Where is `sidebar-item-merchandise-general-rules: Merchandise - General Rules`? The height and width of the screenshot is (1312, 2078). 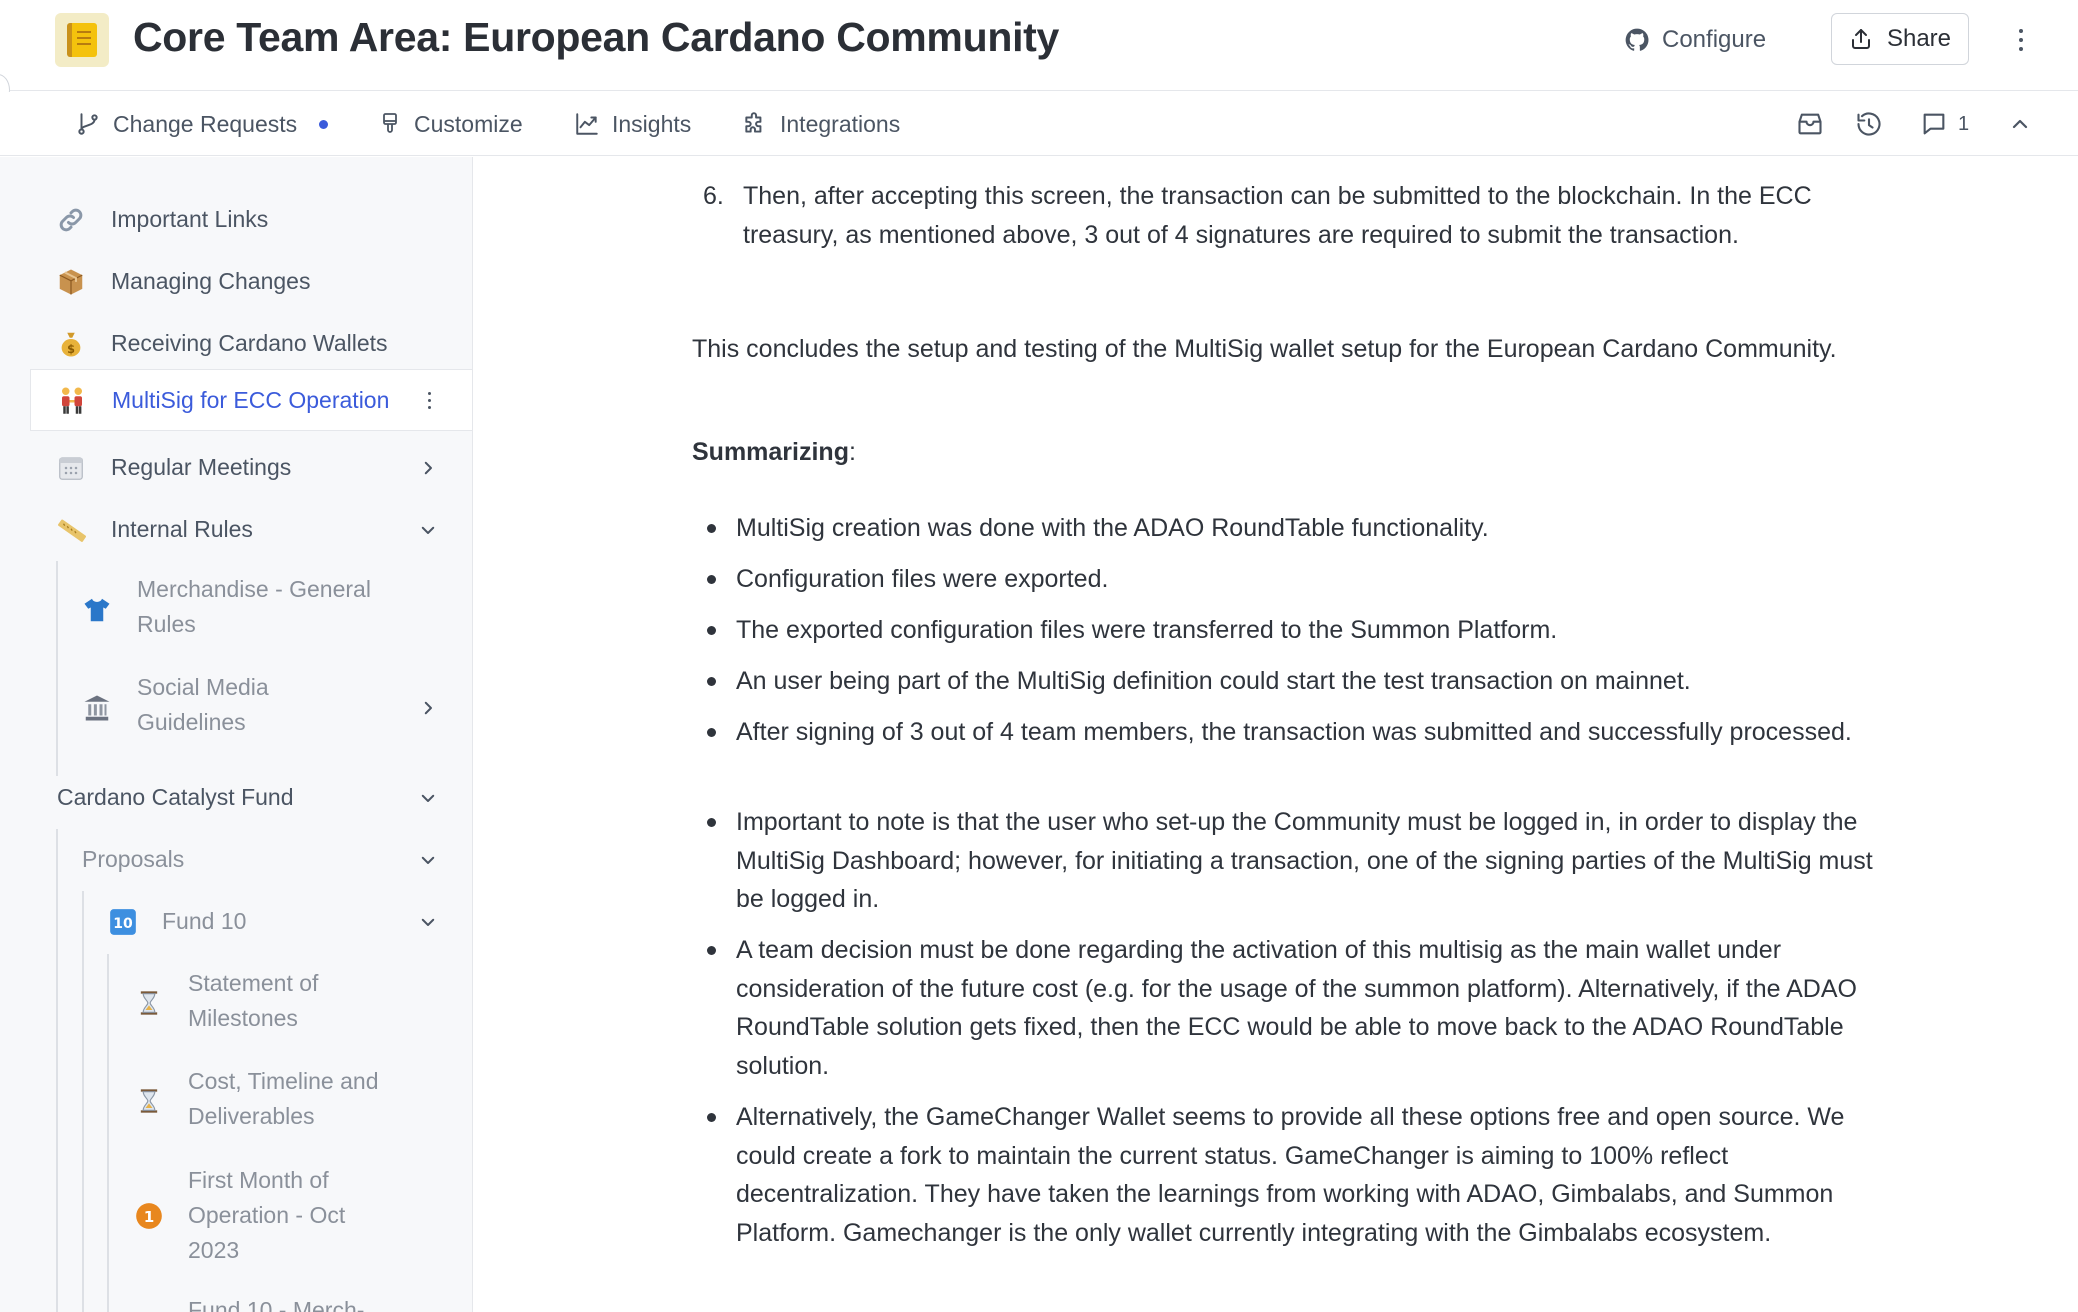 sidebar-item-merchandise-general-rules: Merchandise - General Rules is located at coordinates (251, 610).